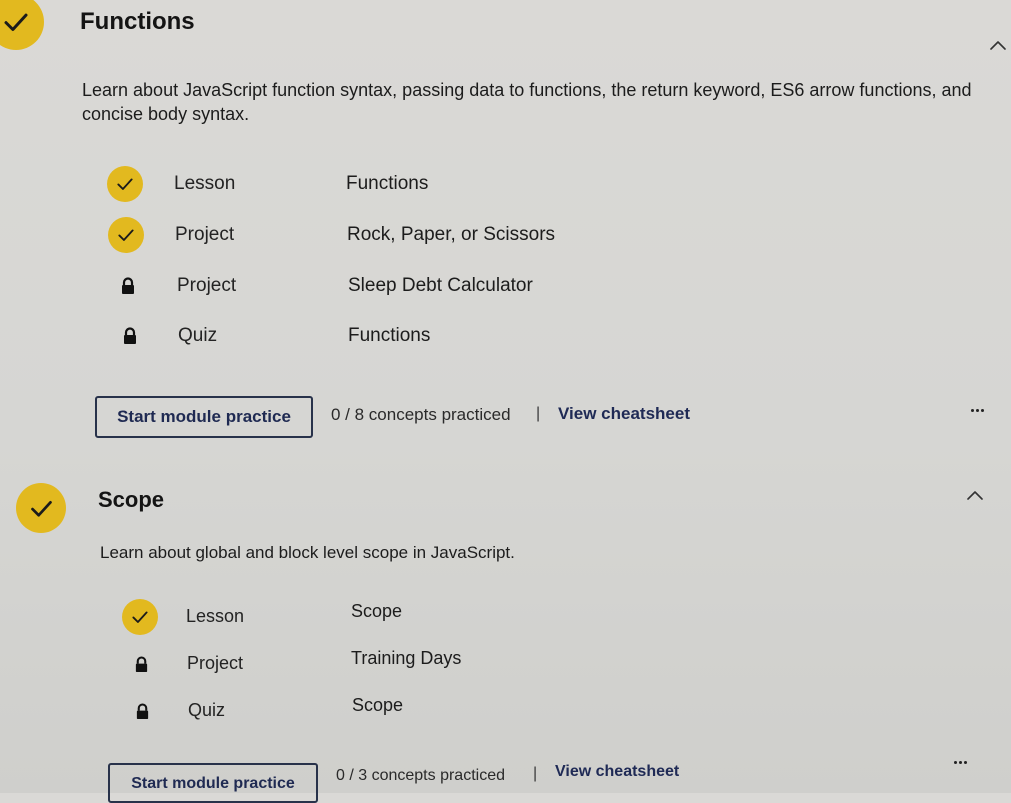  I want to click on list-item: Project Rock, Paper, or Scissors, so click(408, 235).